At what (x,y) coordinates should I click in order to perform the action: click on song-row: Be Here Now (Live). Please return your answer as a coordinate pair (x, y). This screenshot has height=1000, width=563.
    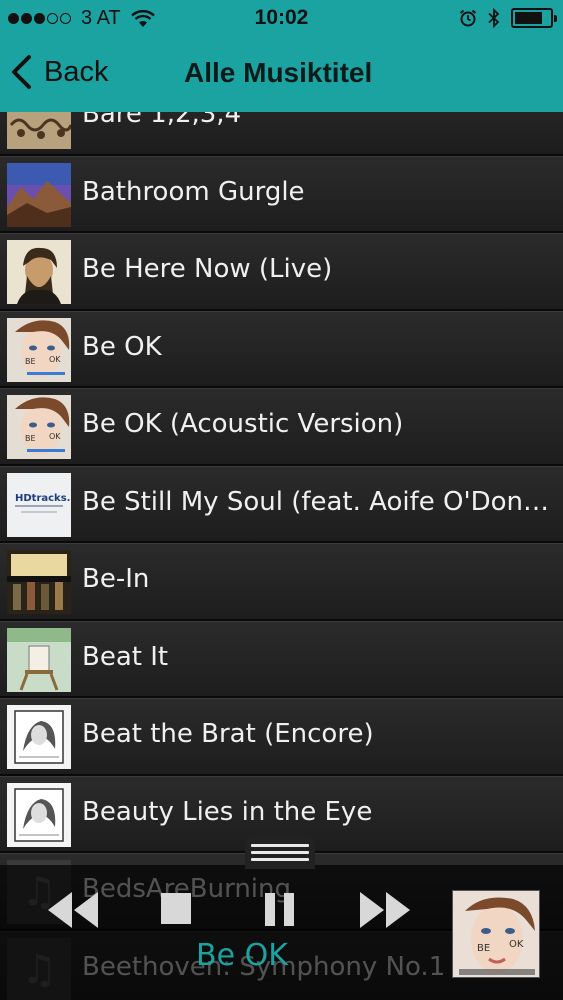
    Looking at the image, I should click on (281, 272).